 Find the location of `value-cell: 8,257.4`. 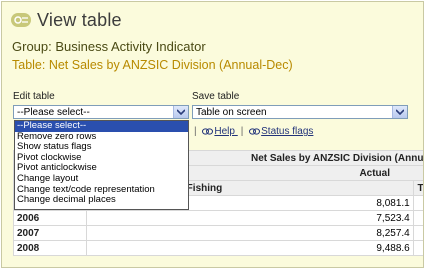

value-cell: 8,257.4 is located at coordinates (250, 233).